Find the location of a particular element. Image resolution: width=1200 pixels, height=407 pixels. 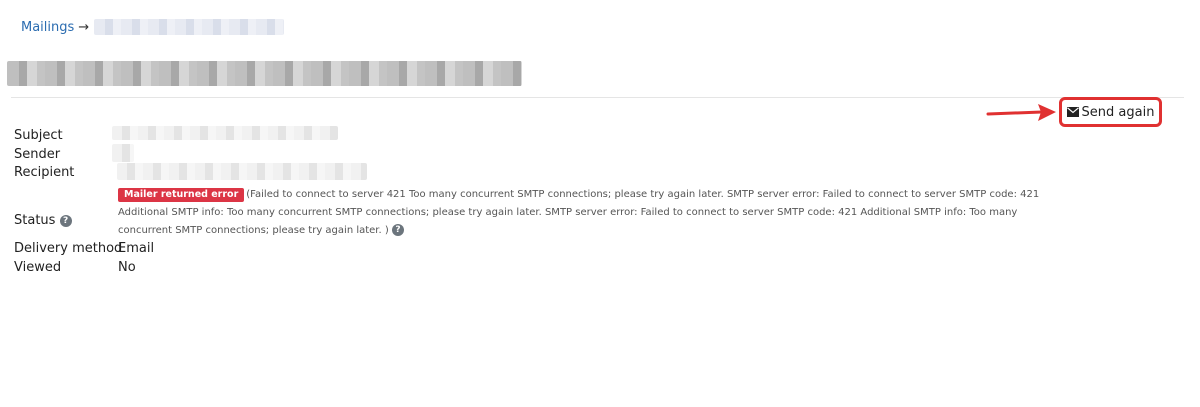

subject-value-redacted is located at coordinates (225, 133).